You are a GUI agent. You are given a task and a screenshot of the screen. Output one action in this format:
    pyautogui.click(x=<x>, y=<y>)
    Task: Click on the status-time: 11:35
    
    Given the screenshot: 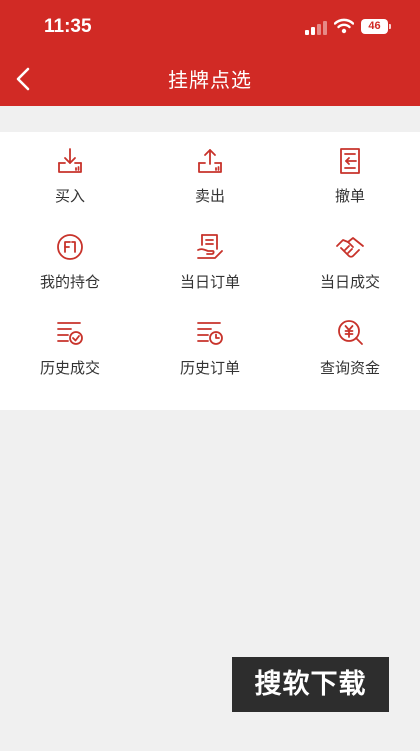 What is the action you would take?
    pyautogui.click(x=68, y=26)
    